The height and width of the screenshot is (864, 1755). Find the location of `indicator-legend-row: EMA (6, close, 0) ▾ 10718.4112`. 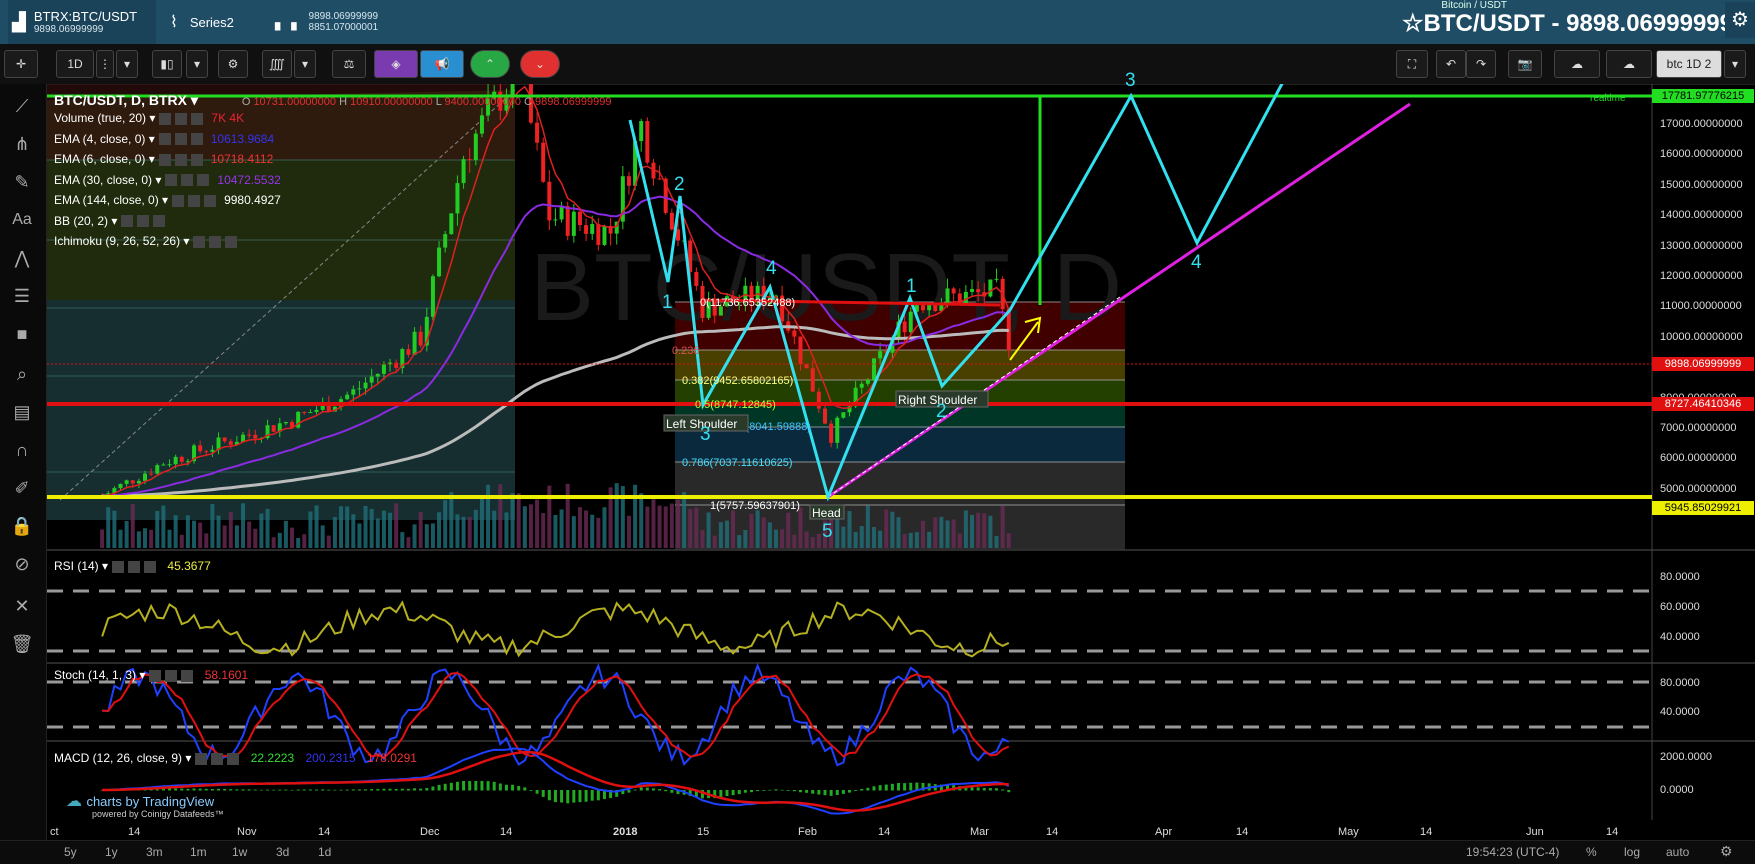

indicator-legend-row: EMA (6, close, 0) ▾ 10718.4112 is located at coordinates (163, 159).